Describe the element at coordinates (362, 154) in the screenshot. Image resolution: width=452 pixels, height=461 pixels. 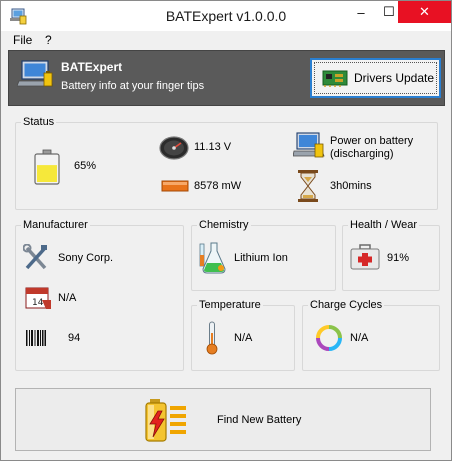
I see `power-source-line2: (discharging)` at that location.